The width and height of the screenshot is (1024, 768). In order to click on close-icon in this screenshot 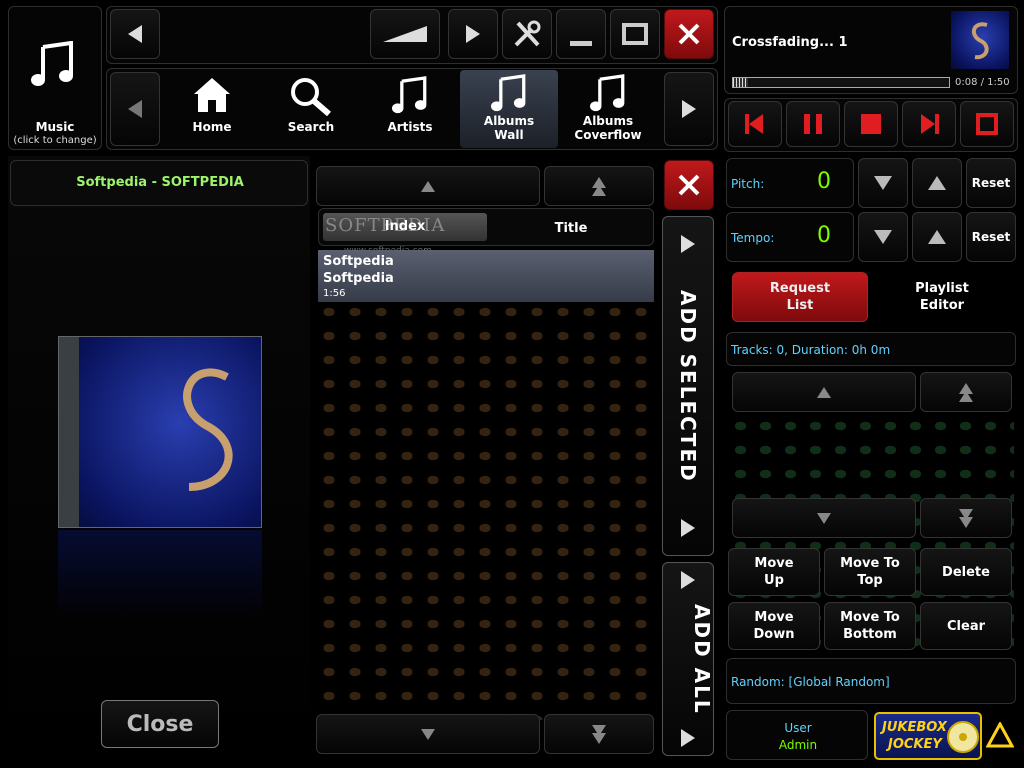, I will do `click(689, 185)`.